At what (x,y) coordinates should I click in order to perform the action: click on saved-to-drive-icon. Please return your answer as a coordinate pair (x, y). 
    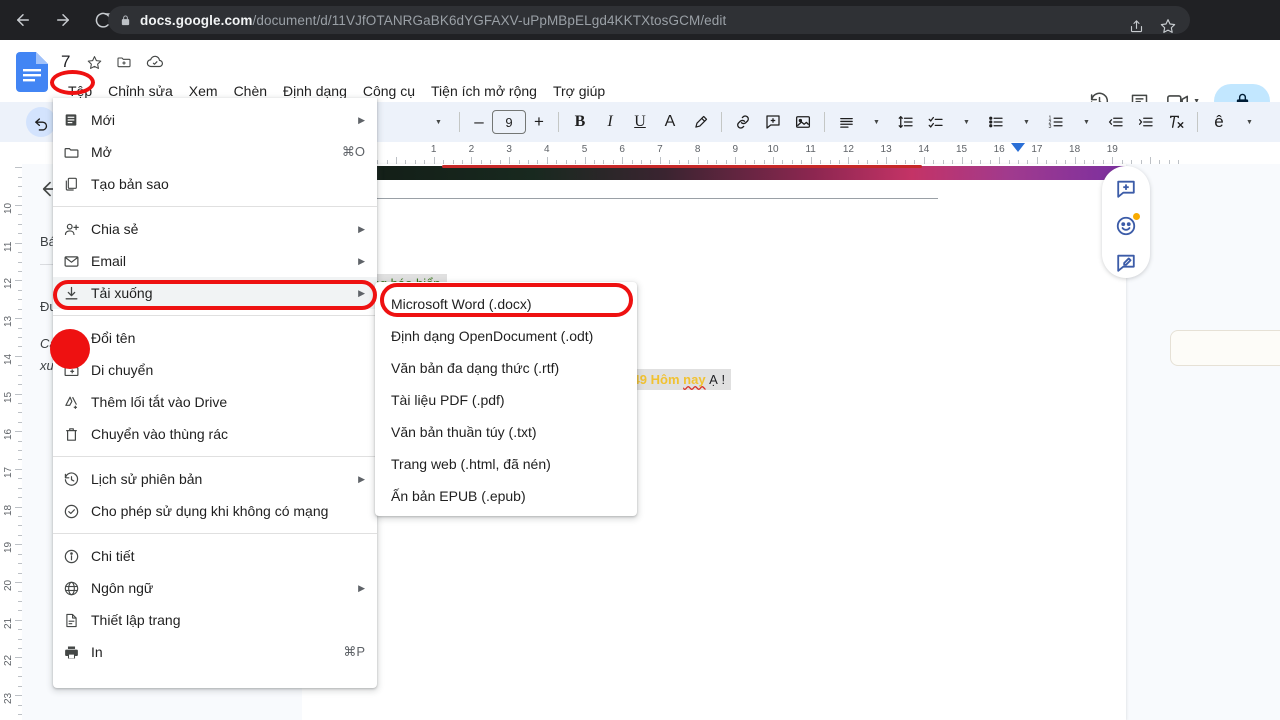
    Looking at the image, I should click on (155, 62).